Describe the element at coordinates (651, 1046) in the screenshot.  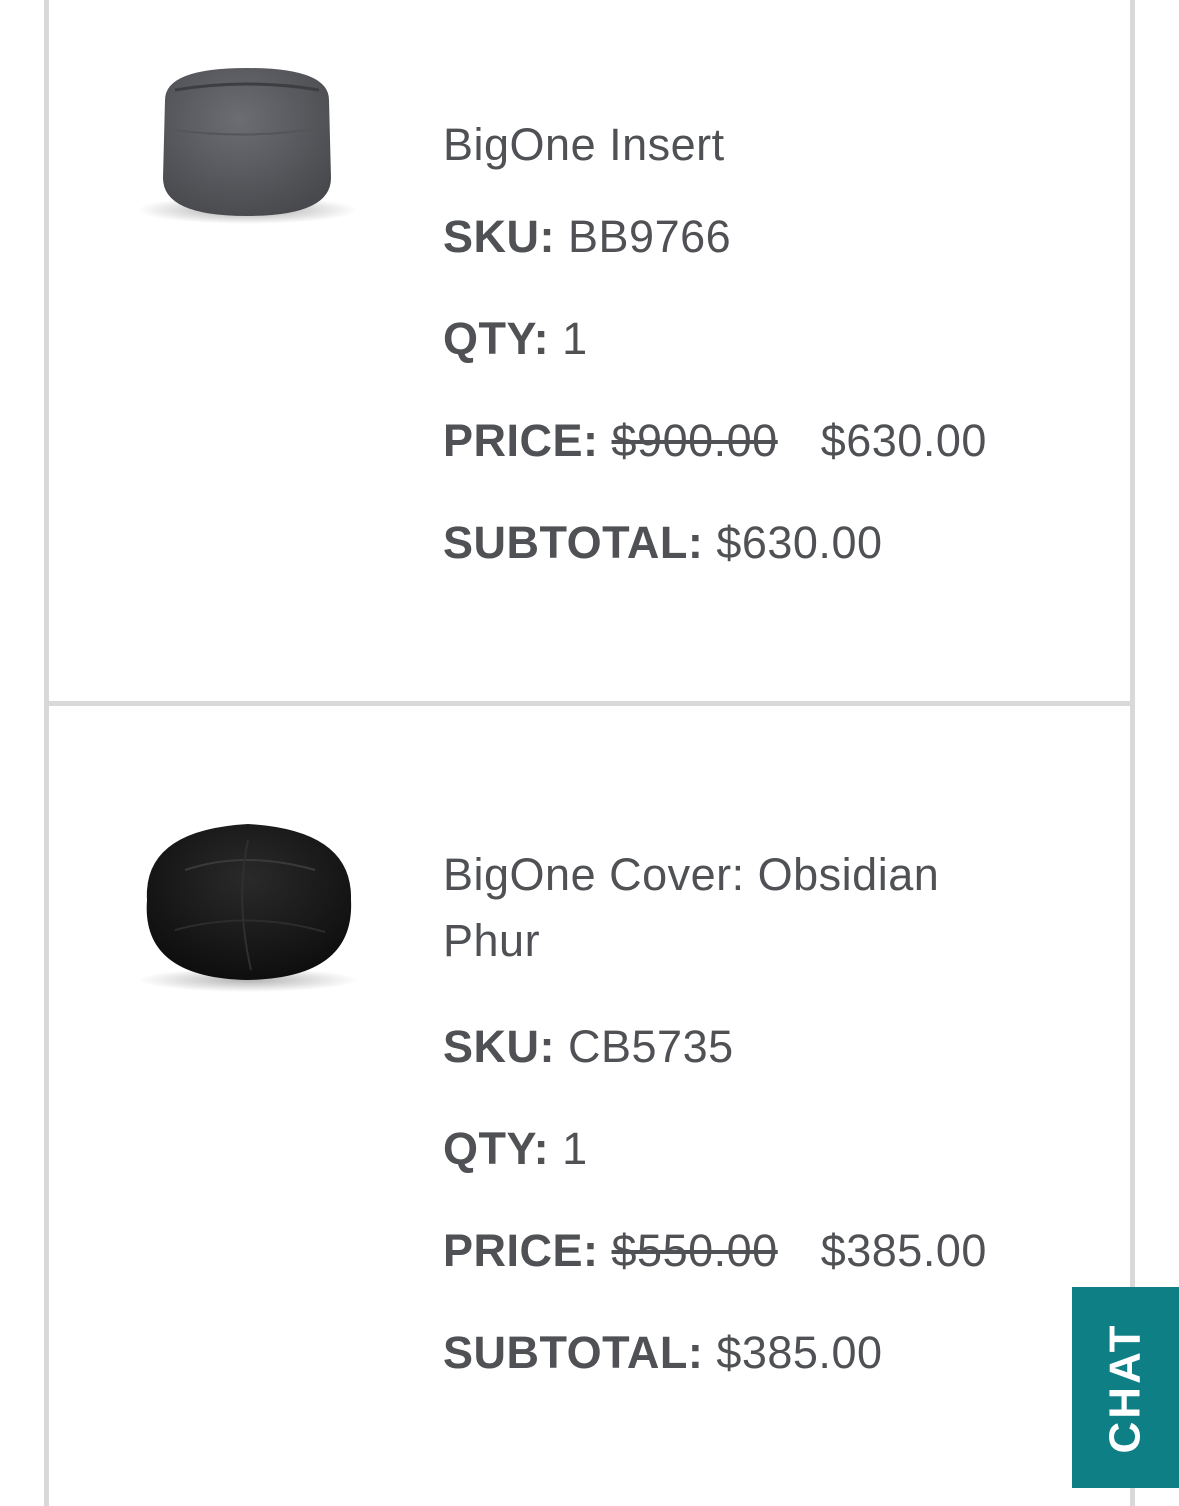
I see `sku-value: CB5735` at that location.